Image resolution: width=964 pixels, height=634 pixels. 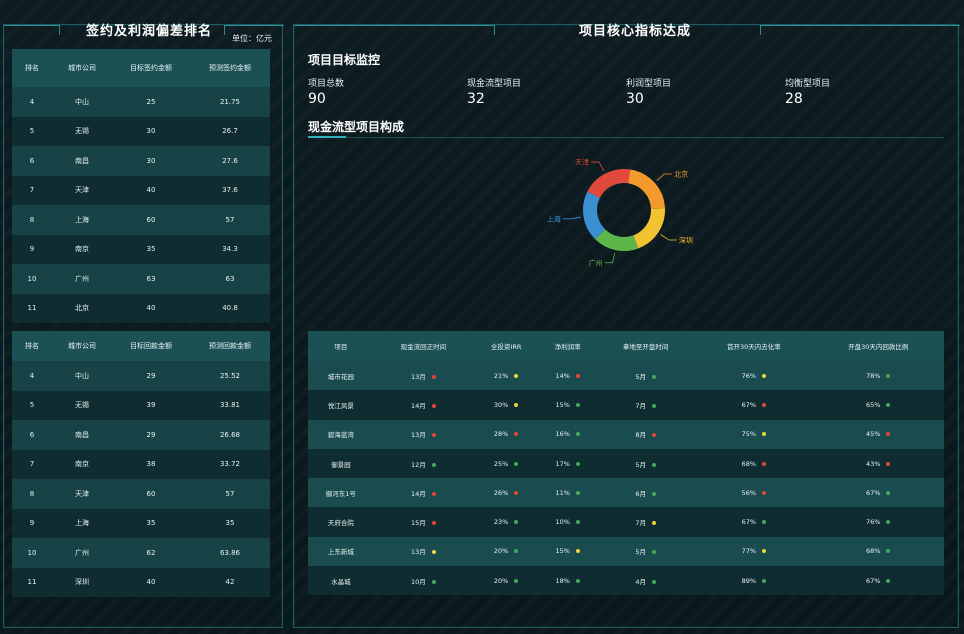 I want to click on donut-label: 北京, so click(x=681, y=174).